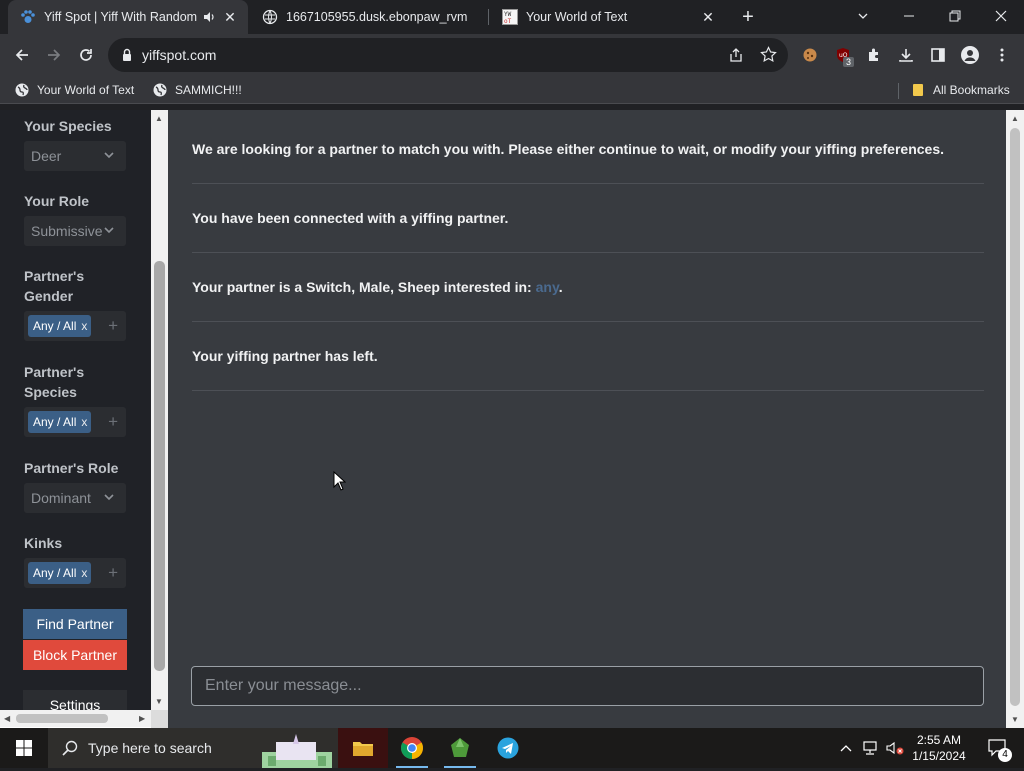  I want to click on chrome-icon, so click(412, 748).